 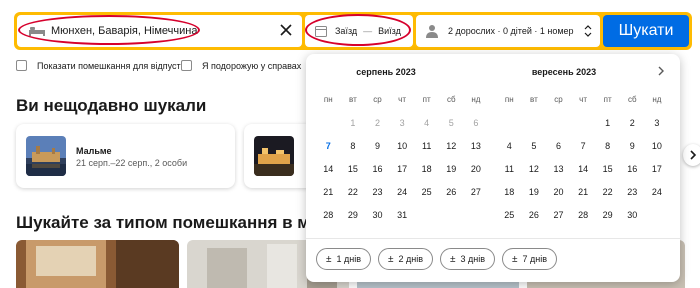 What do you see at coordinates (286, 30) in the screenshot?
I see `clear-icon` at bounding box center [286, 30].